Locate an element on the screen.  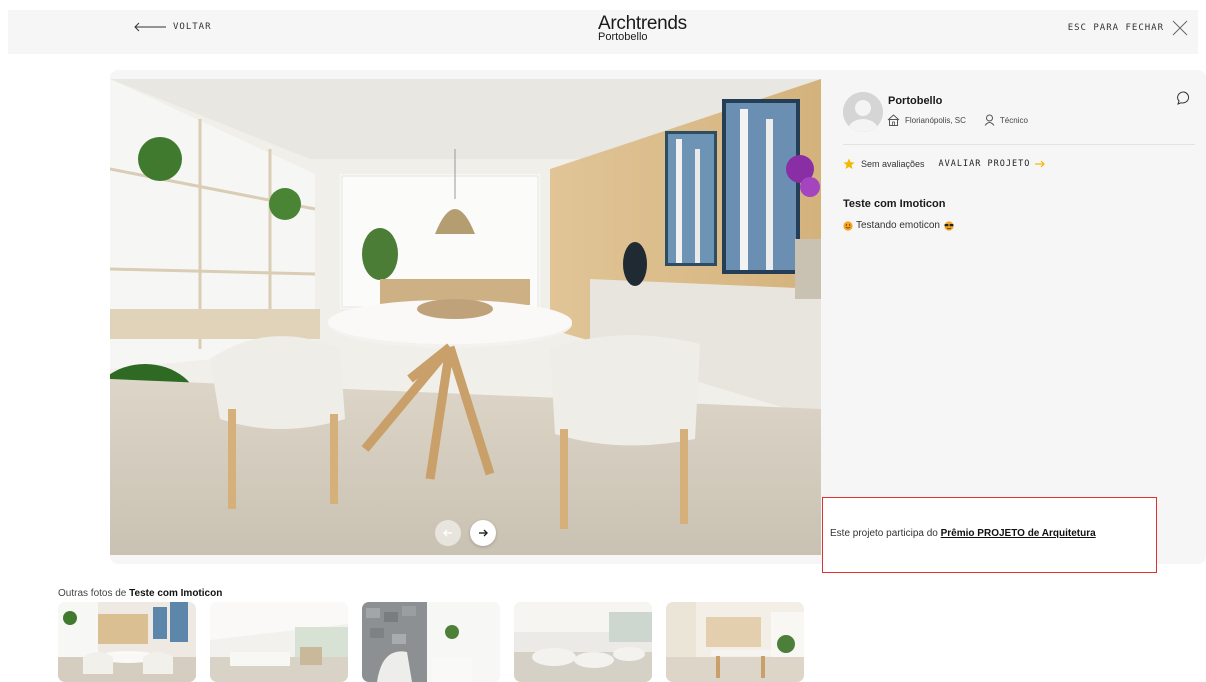
other-photos-heading: Outras fotos de Teste com Imoticon is located at coordinates (140, 593).